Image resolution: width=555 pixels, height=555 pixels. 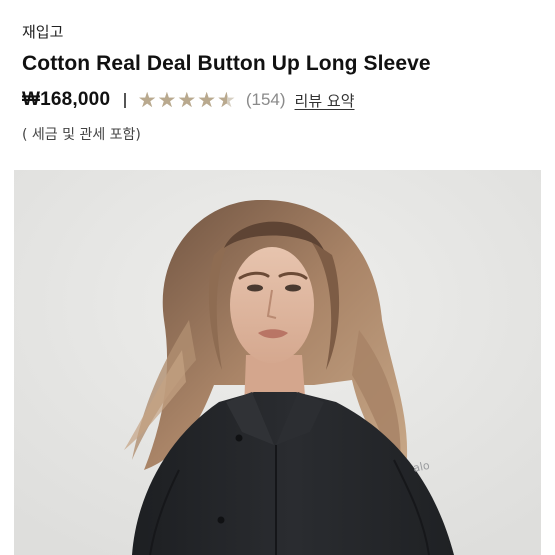 I want to click on review-summary-link: 리뷰 요약, so click(x=325, y=100).